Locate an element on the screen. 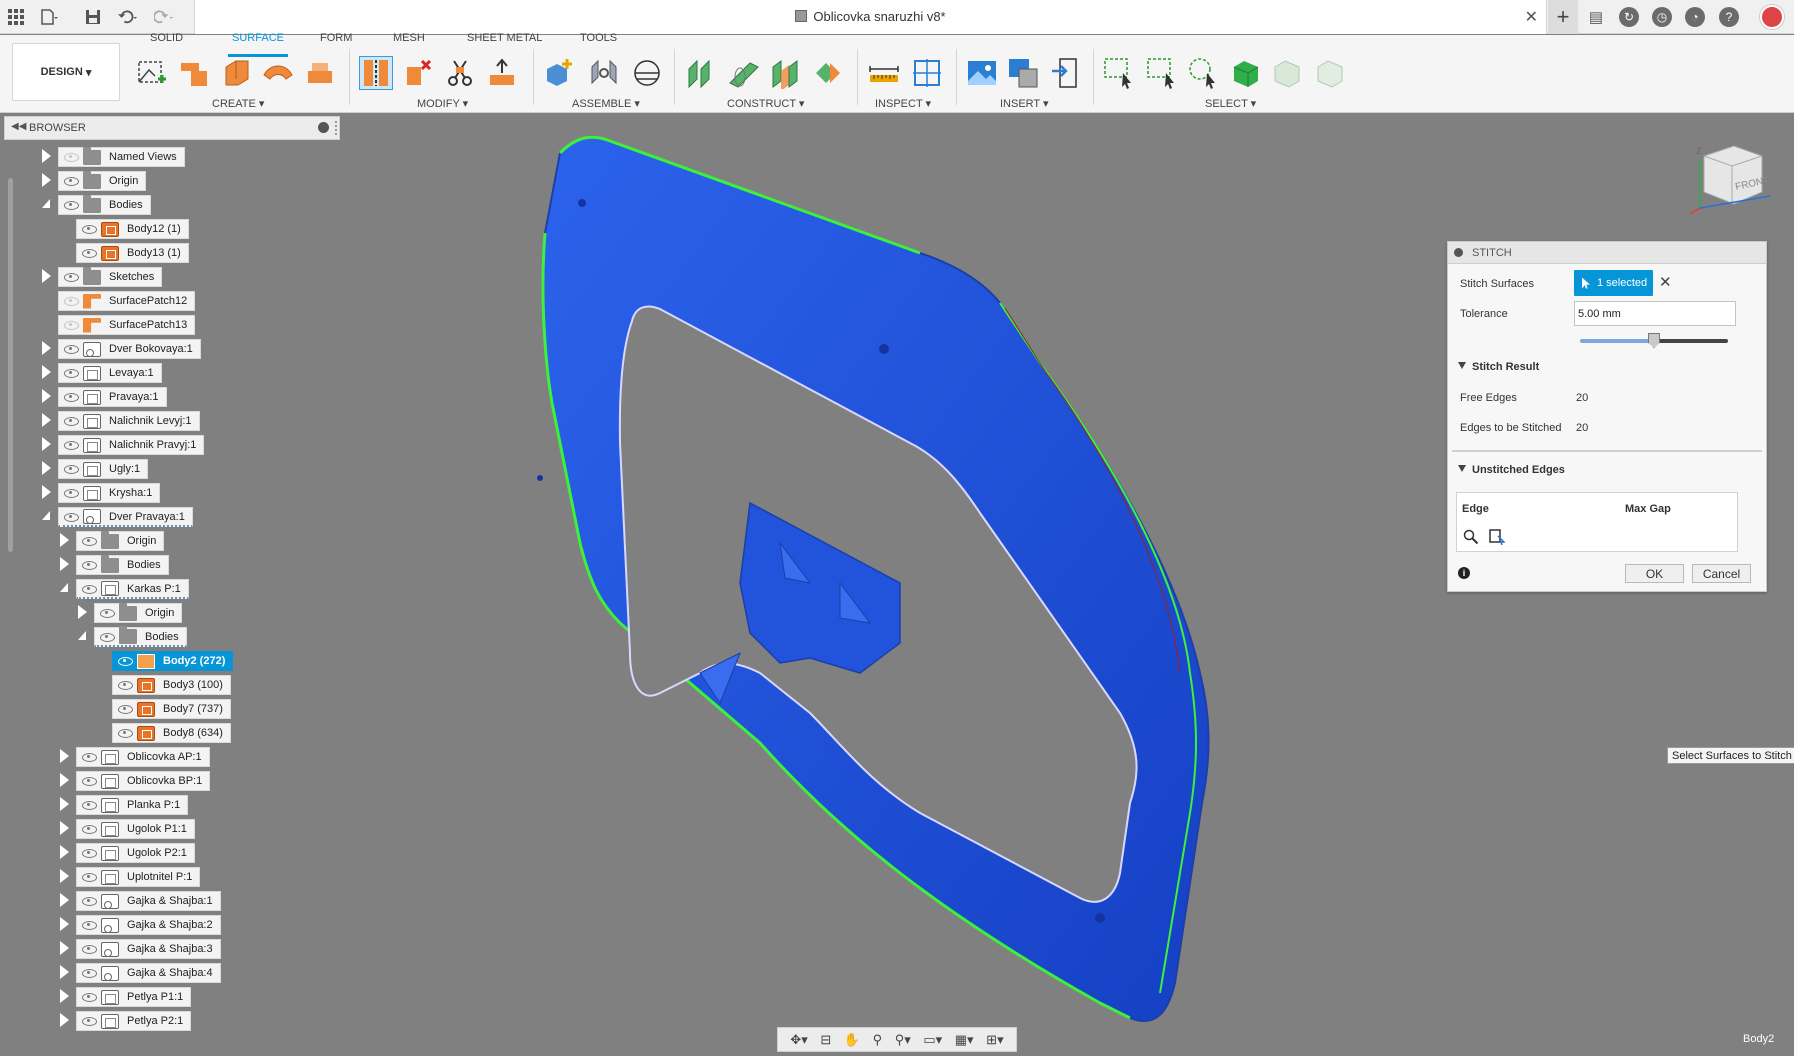 Image resolution: width=1794 pixels, height=1056 pixels. select-group-label: SELECT ▾ is located at coordinates (1230, 103).